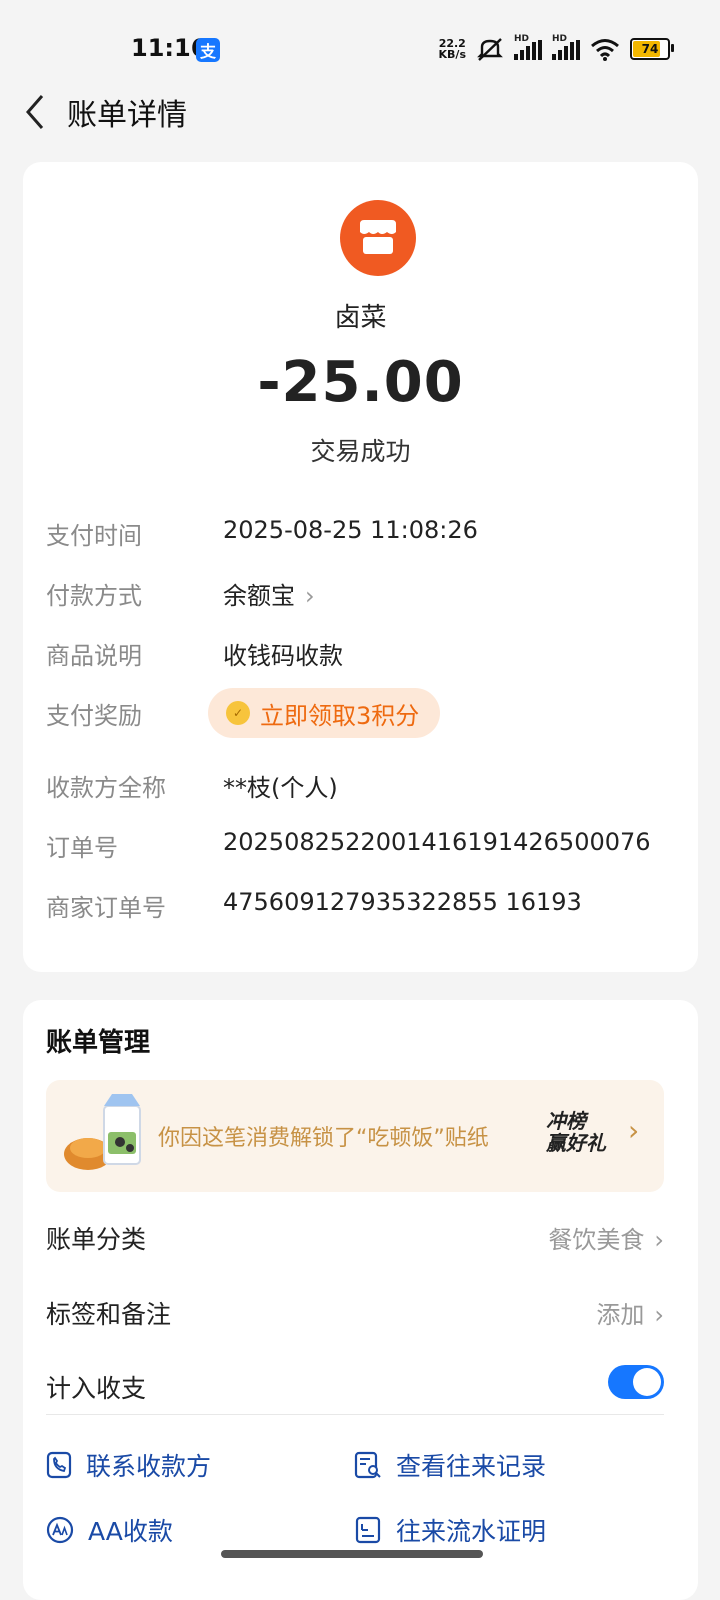  Describe the element at coordinates (652, 49) in the screenshot. I see `battery-icon: 74` at that location.